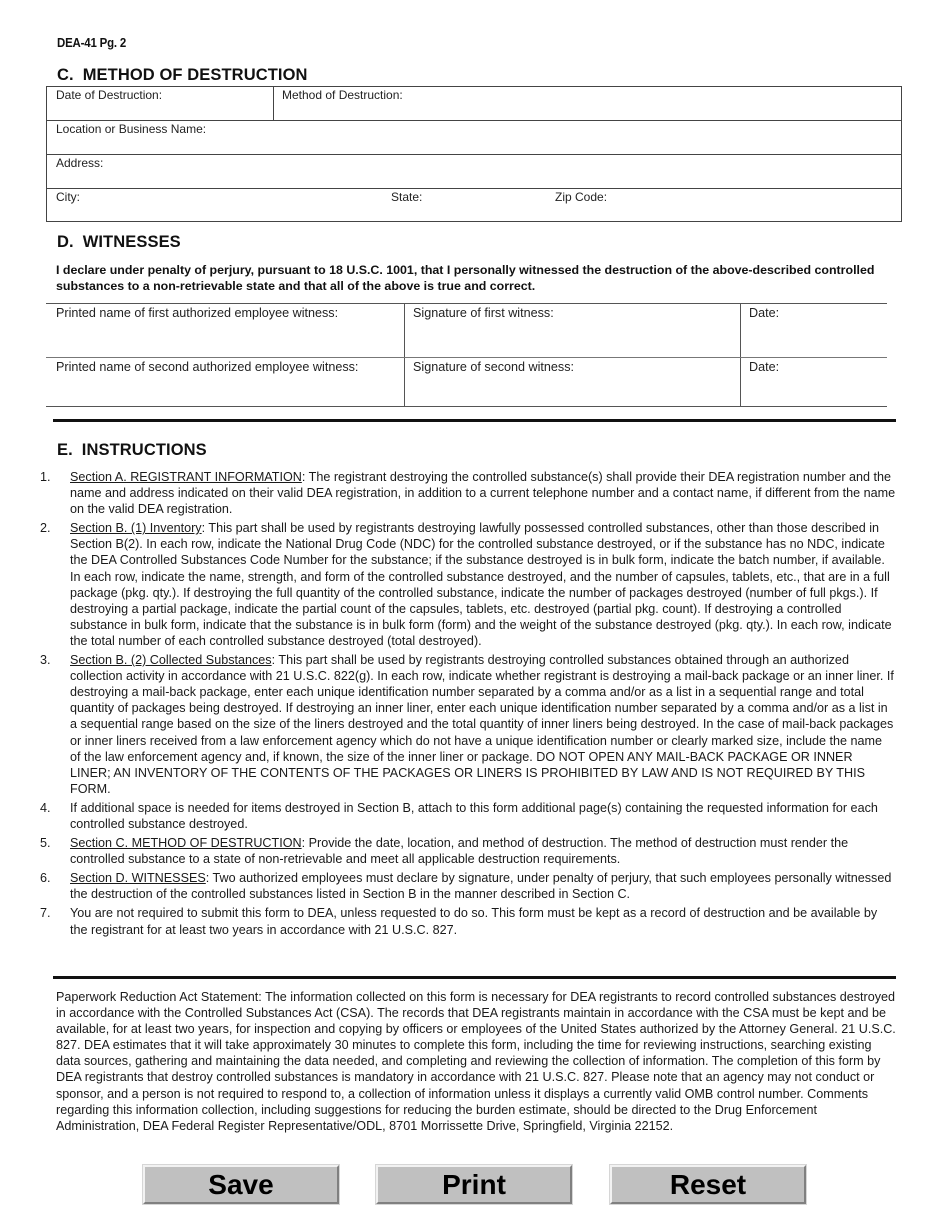  I want to click on section-d-heading: D. WITNESSES, so click(119, 242).